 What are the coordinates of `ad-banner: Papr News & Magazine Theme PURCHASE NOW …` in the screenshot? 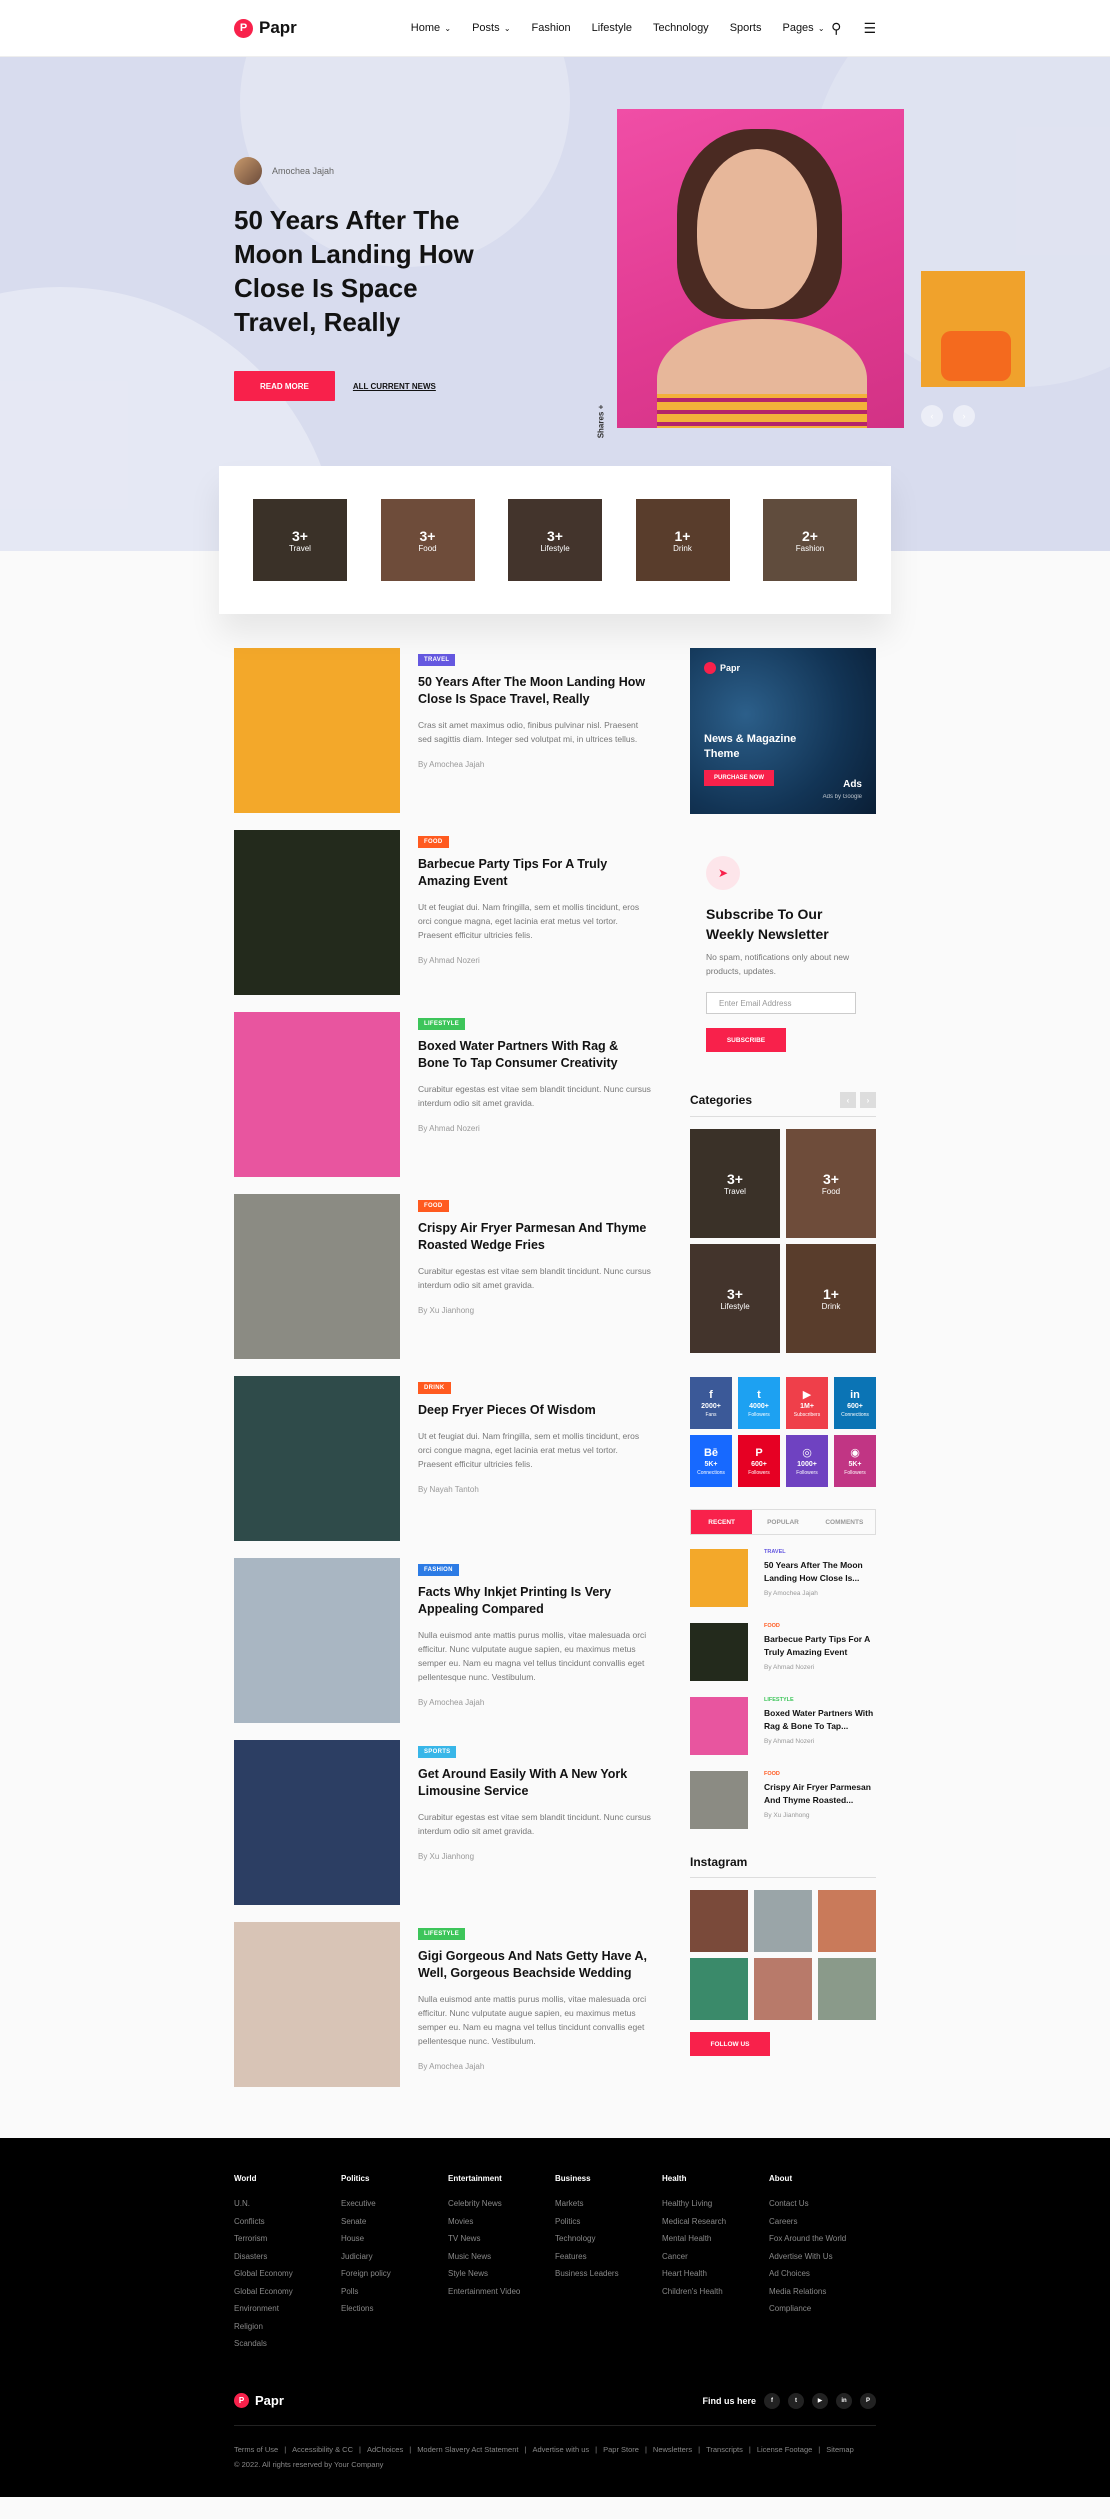 It's located at (783, 731).